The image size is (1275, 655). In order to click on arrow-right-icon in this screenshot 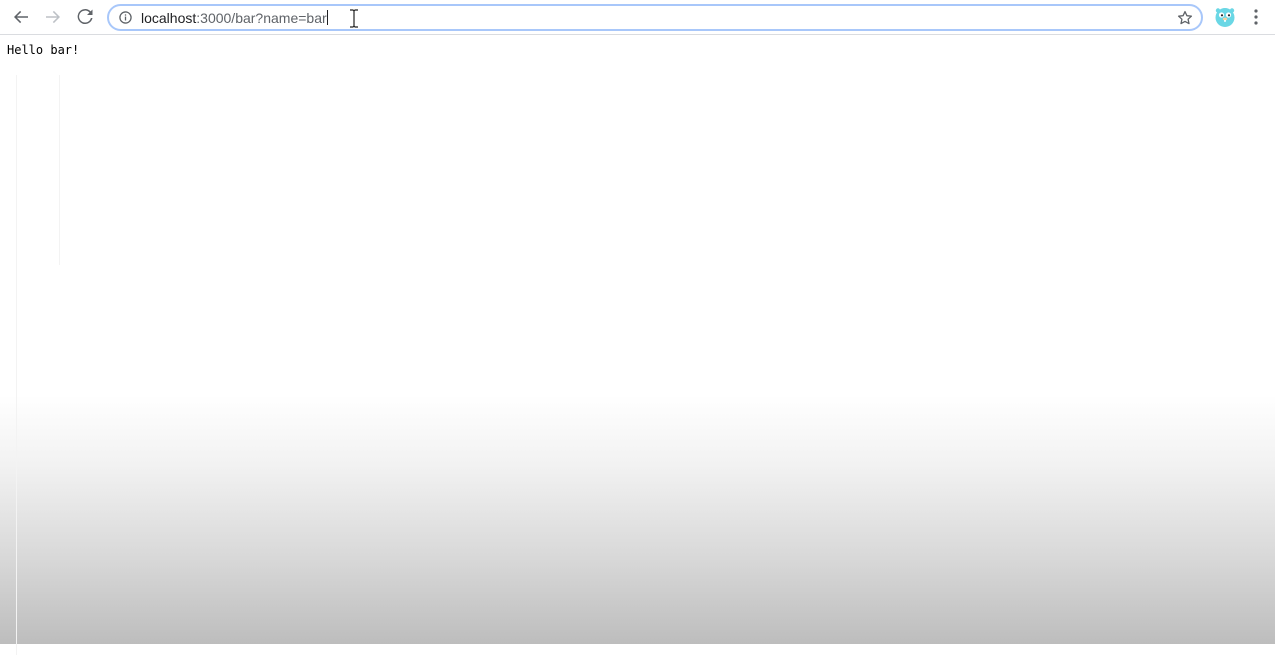, I will do `click(53, 17)`.